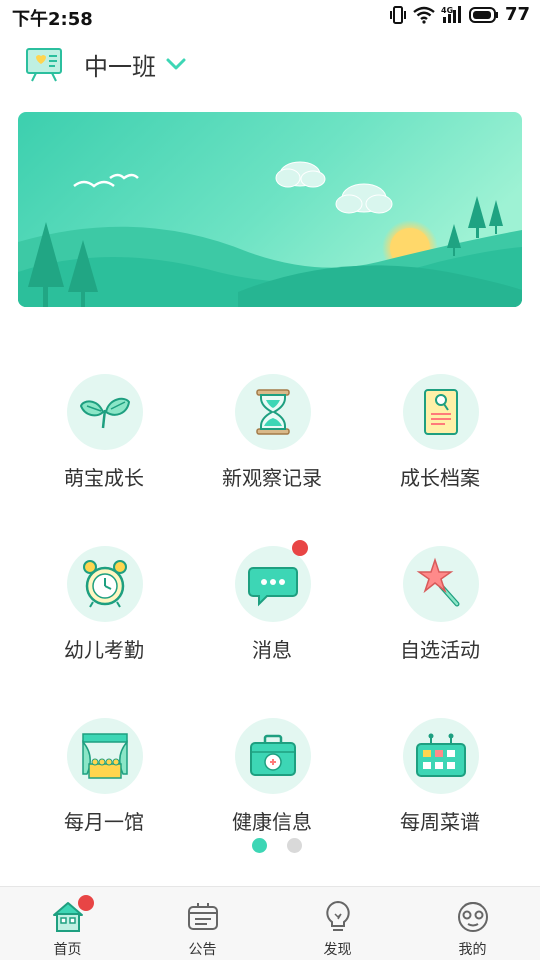  What do you see at coordinates (176, 64) in the screenshot?
I see `chevron-down-icon` at bounding box center [176, 64].